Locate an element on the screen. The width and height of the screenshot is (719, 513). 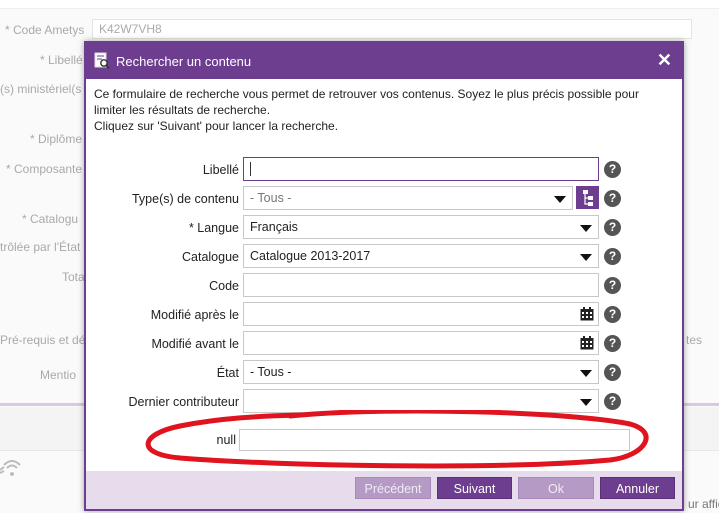
content-type-tree-button is located at coordinates (587, 197).